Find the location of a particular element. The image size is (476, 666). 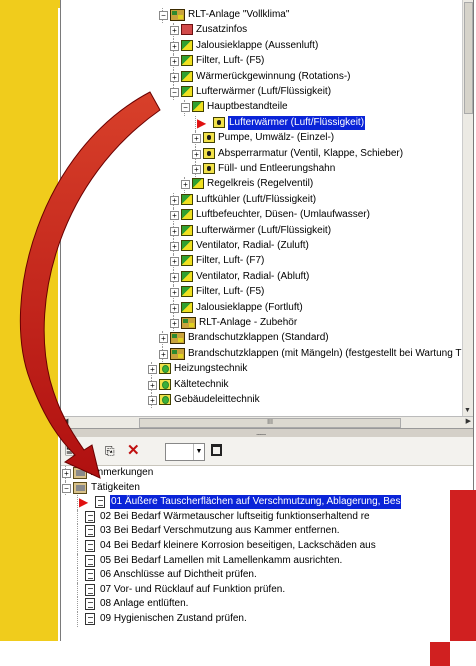

tree-row: − Tätigkeiten is located at coordinates (261, 488).